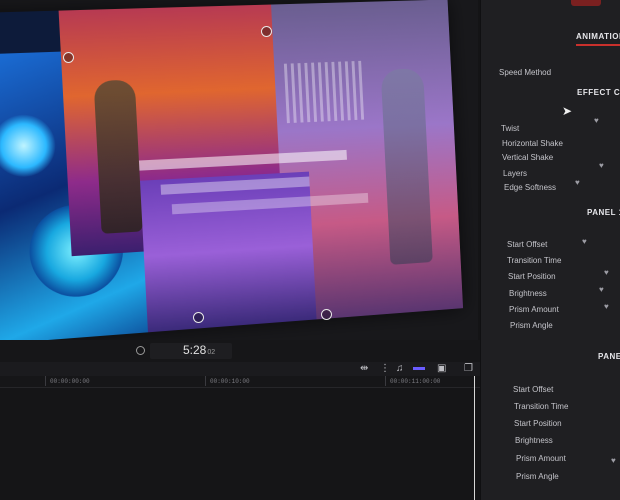  Describe the element at coordinates (609, 356) in the screenshot. I see `section-panel-2: PANE` at that location.